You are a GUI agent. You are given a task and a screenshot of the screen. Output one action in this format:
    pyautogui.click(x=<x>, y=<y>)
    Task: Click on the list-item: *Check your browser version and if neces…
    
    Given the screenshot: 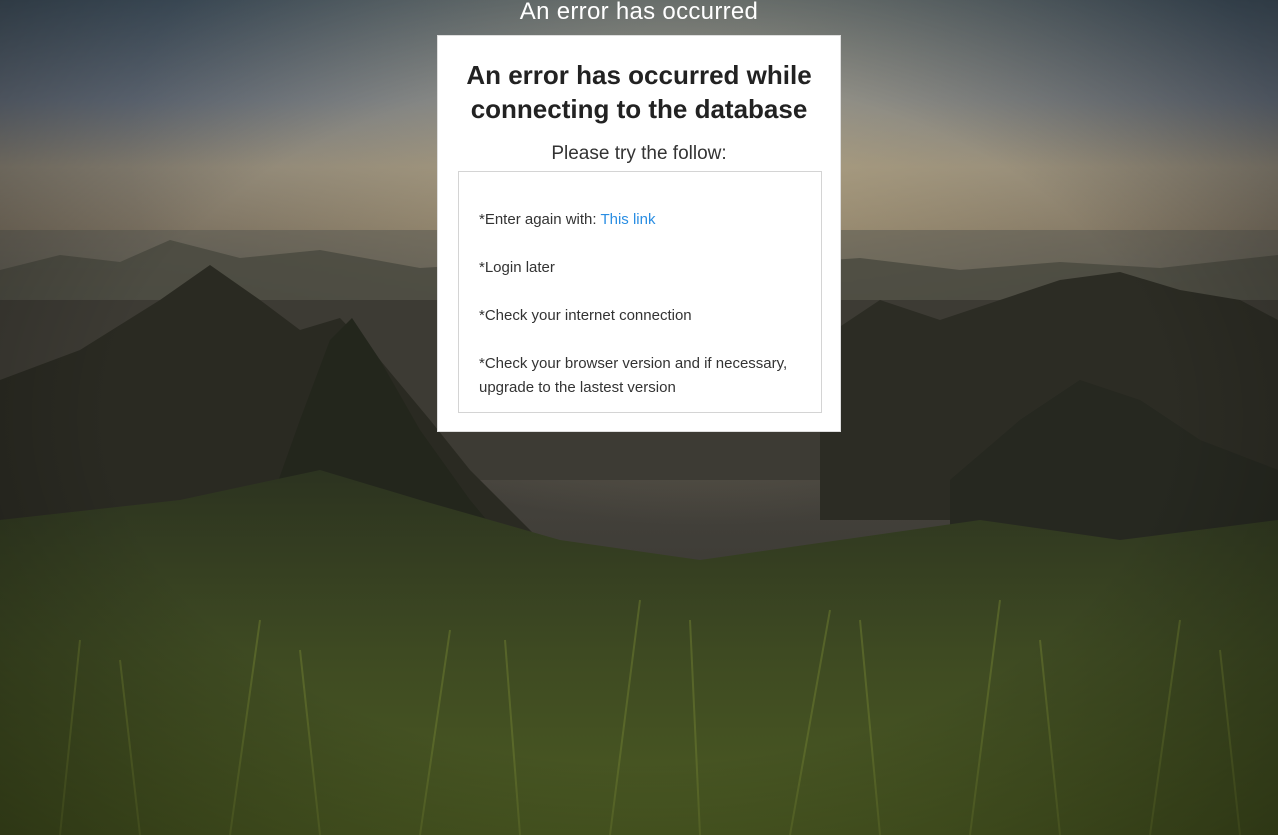 What is the action you would take?
    pyautogui.click(x=633, y=375)
    